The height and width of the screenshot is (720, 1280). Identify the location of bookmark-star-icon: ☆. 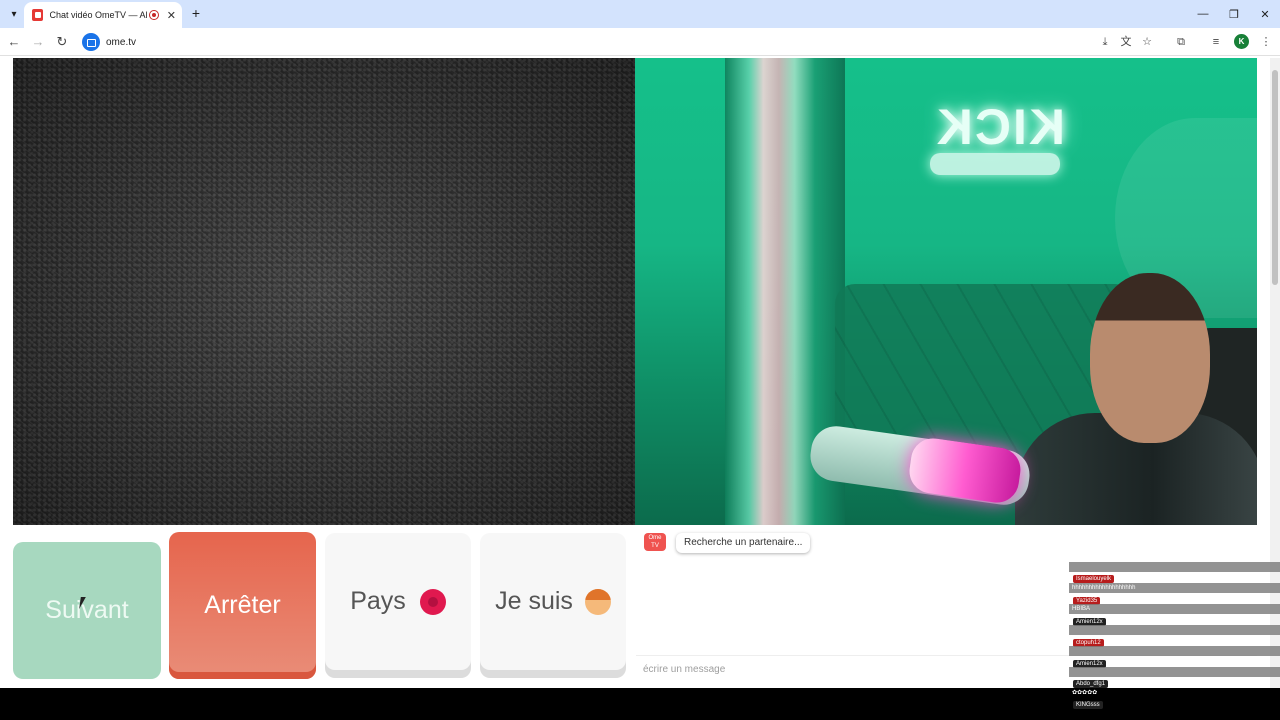
(1147, 42).